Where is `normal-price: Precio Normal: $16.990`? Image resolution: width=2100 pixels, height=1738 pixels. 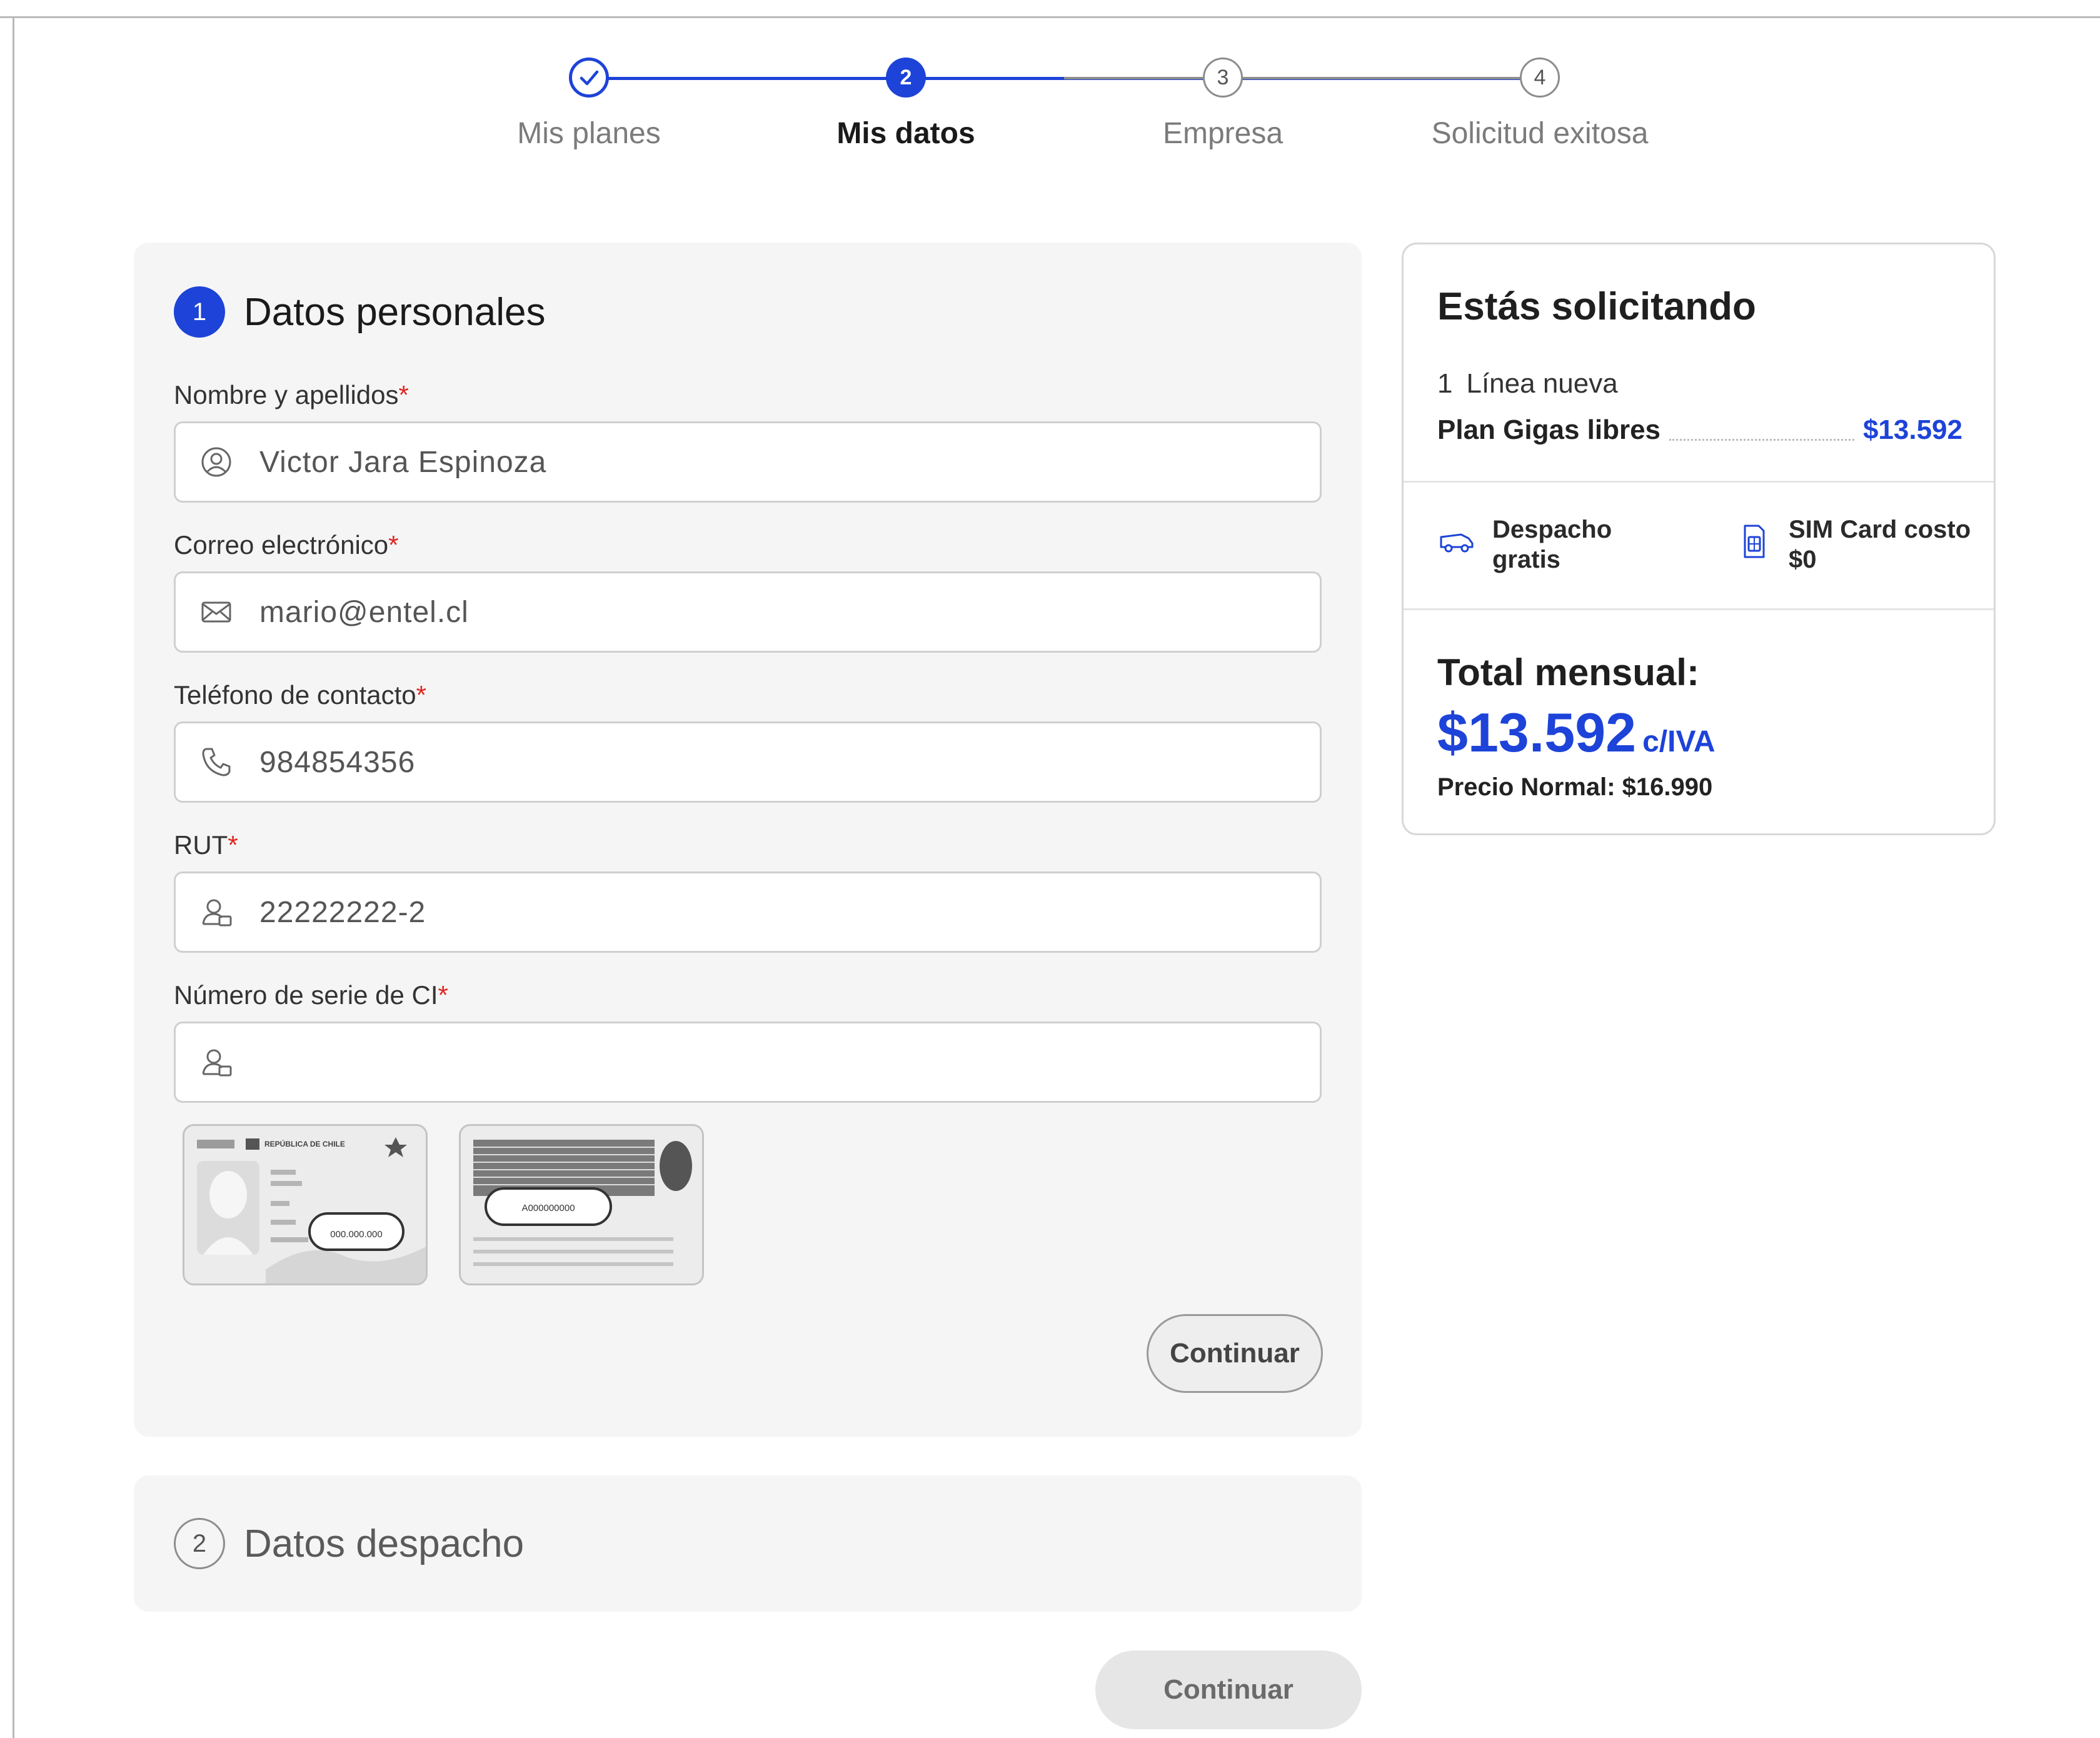
normal-price: Precio Normal: $16.990 is located at coordinates (1575, 787).